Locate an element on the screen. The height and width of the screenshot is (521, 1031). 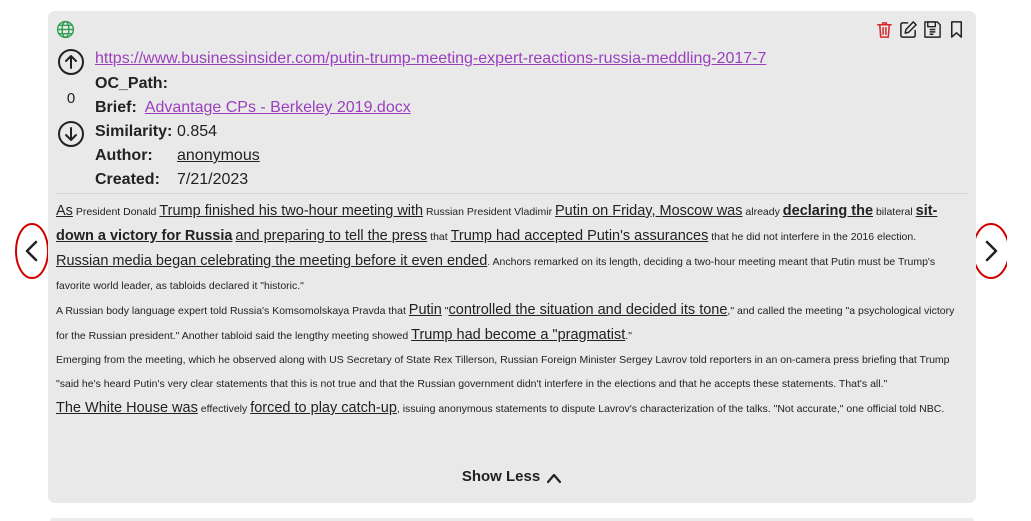
divider is located at coordinates (512, 193).